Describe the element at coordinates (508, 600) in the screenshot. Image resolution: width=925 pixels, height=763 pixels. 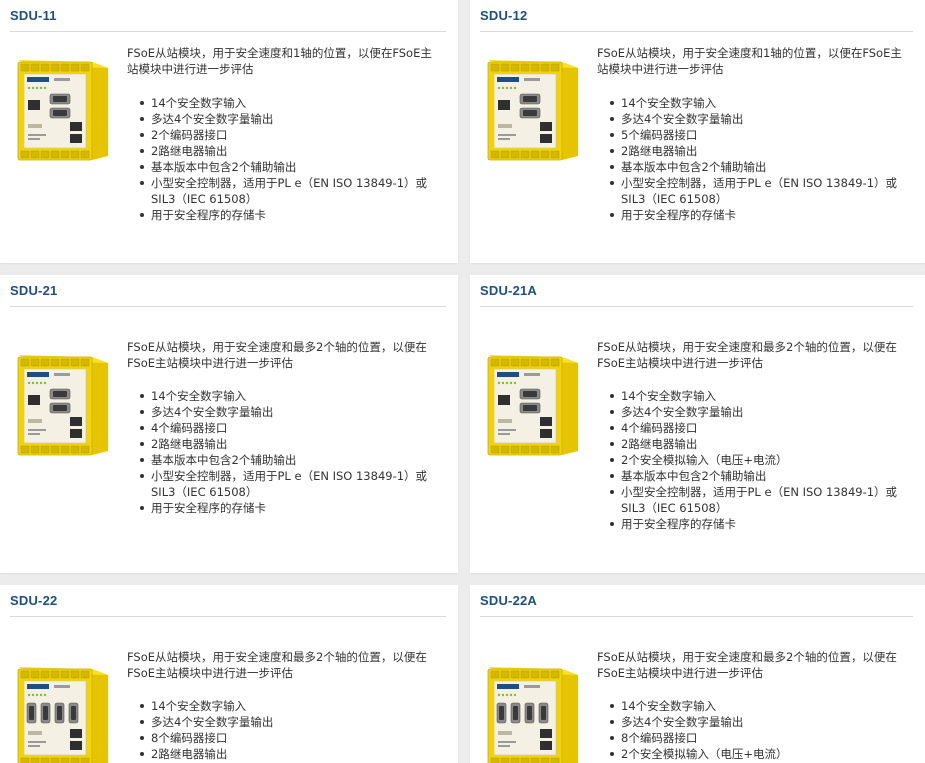
I see `product-title: SDU-22A` at that location.